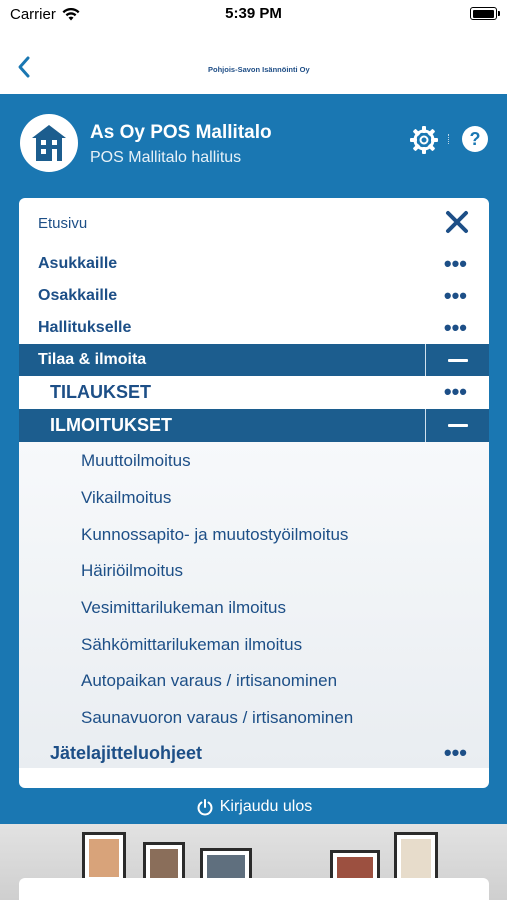 This screenshot has height=900, width=507. I want to click on notice-label: Vesimittarilukeman ilmoitus, so click(184, 607).